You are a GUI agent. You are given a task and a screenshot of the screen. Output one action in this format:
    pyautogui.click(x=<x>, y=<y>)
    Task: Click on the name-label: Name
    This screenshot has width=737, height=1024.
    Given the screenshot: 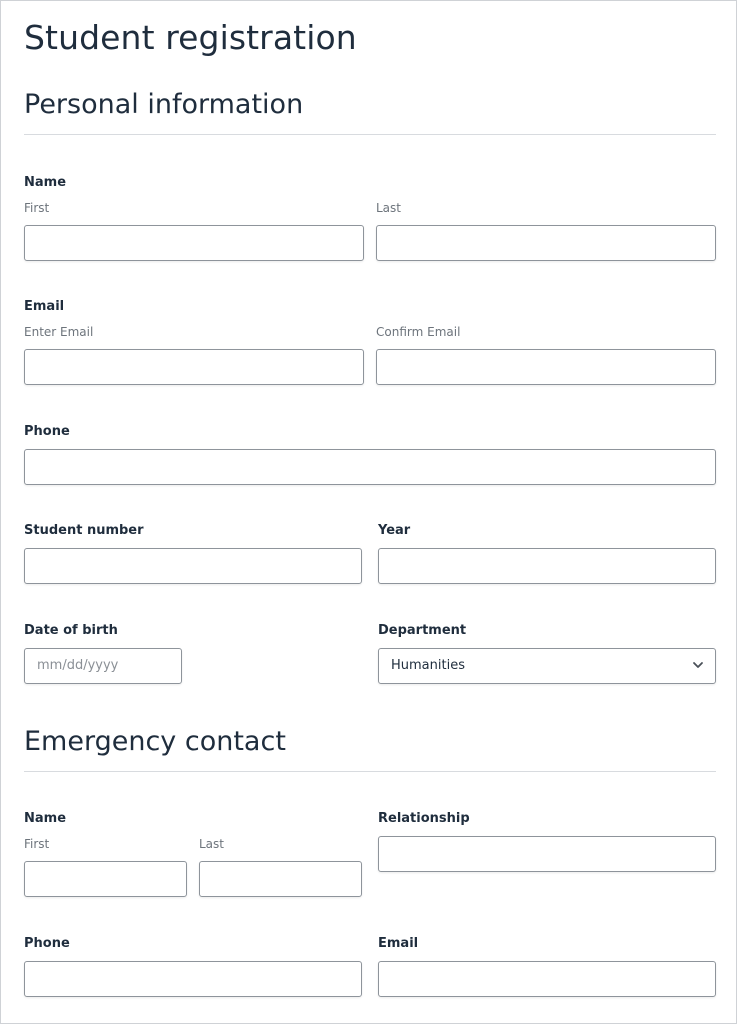 What is the action you would take?
    pyautogui.click(x=45, y=182)
    